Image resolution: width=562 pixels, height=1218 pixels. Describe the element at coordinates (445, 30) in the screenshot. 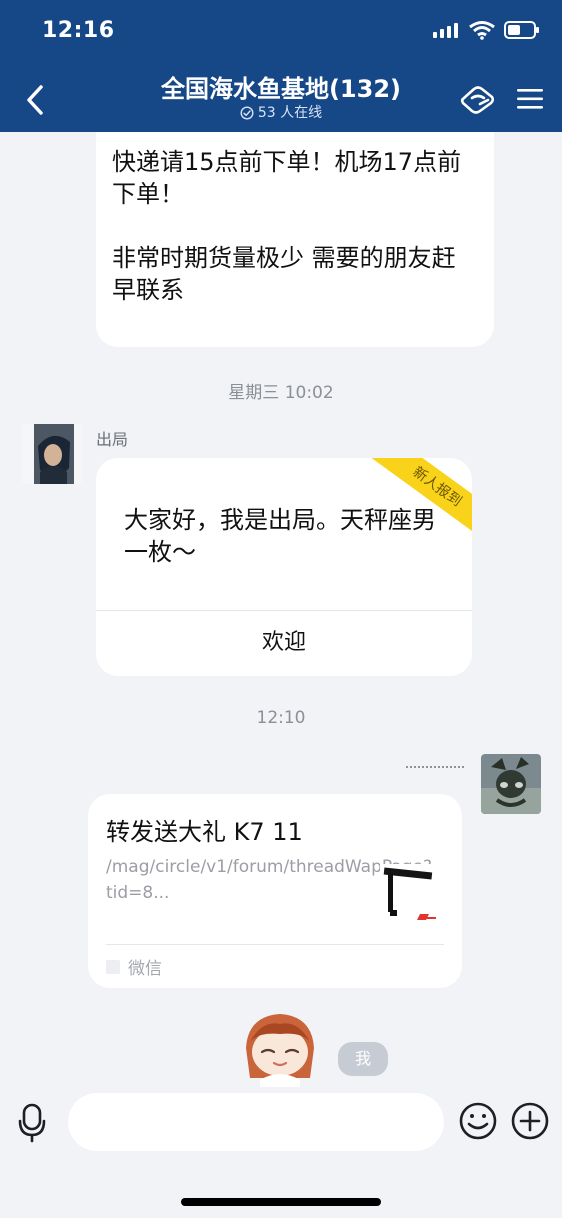

I see `signal-icon` at that location.